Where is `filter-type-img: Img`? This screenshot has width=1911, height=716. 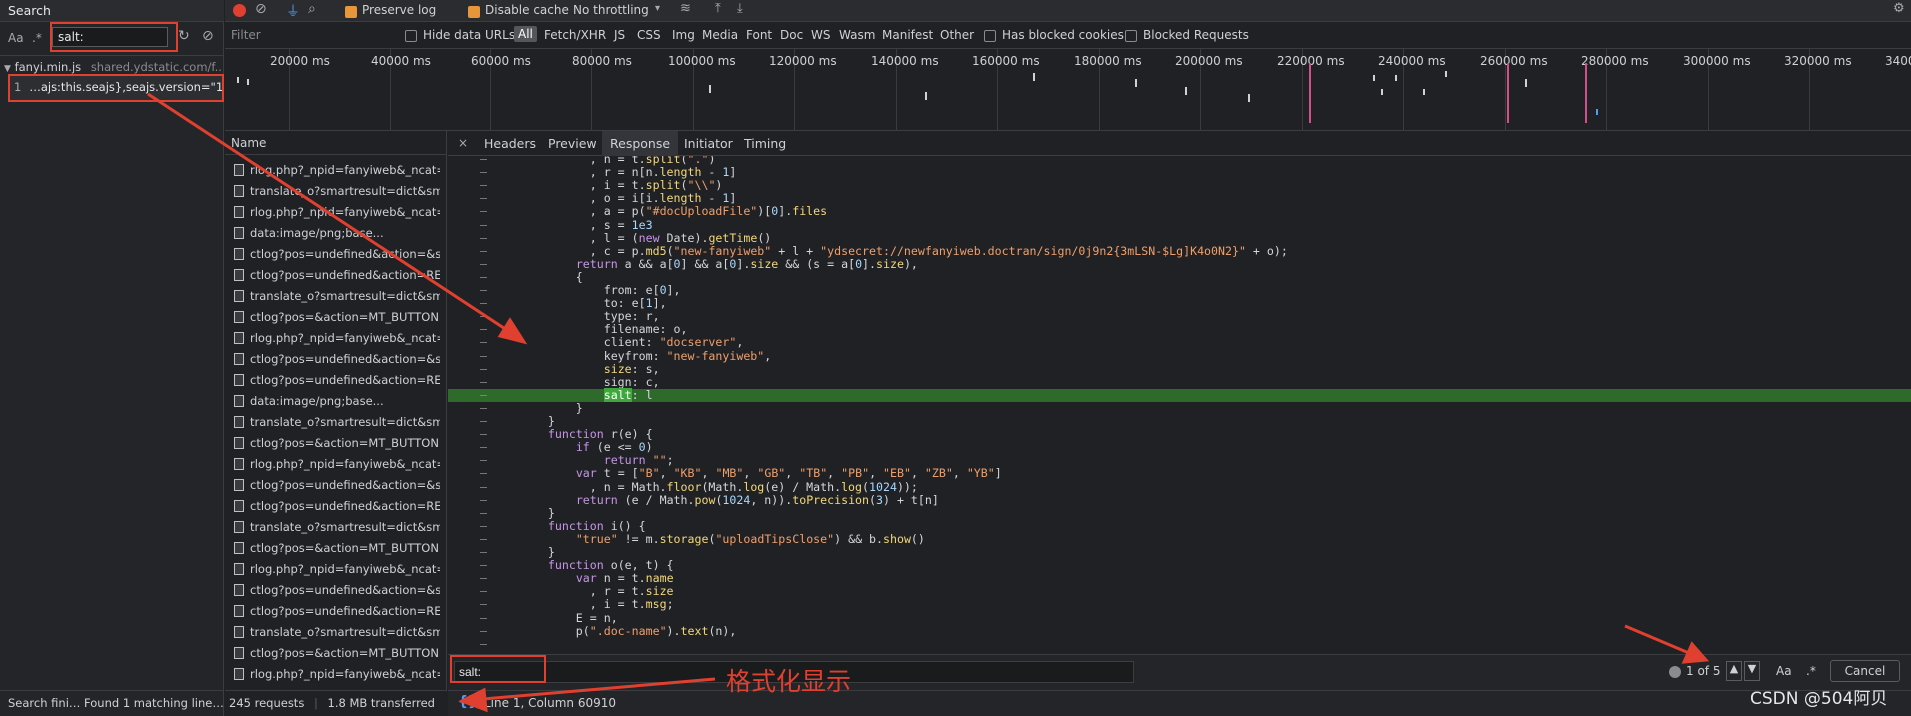
filter-type-img: Img is located at coordinates (683, 35).